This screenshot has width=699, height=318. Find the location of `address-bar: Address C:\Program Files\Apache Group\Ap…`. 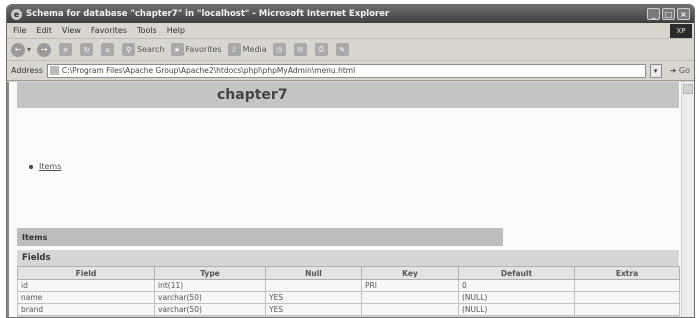

address-bar: Address C:\Program Files\Apache Group\Ap… is located at coordinates (350, 71).